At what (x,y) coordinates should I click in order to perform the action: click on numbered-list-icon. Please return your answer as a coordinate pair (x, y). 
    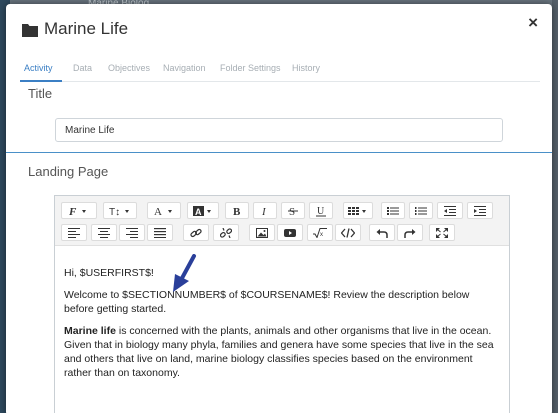
    Looking at the image, I should click on (421, 210).